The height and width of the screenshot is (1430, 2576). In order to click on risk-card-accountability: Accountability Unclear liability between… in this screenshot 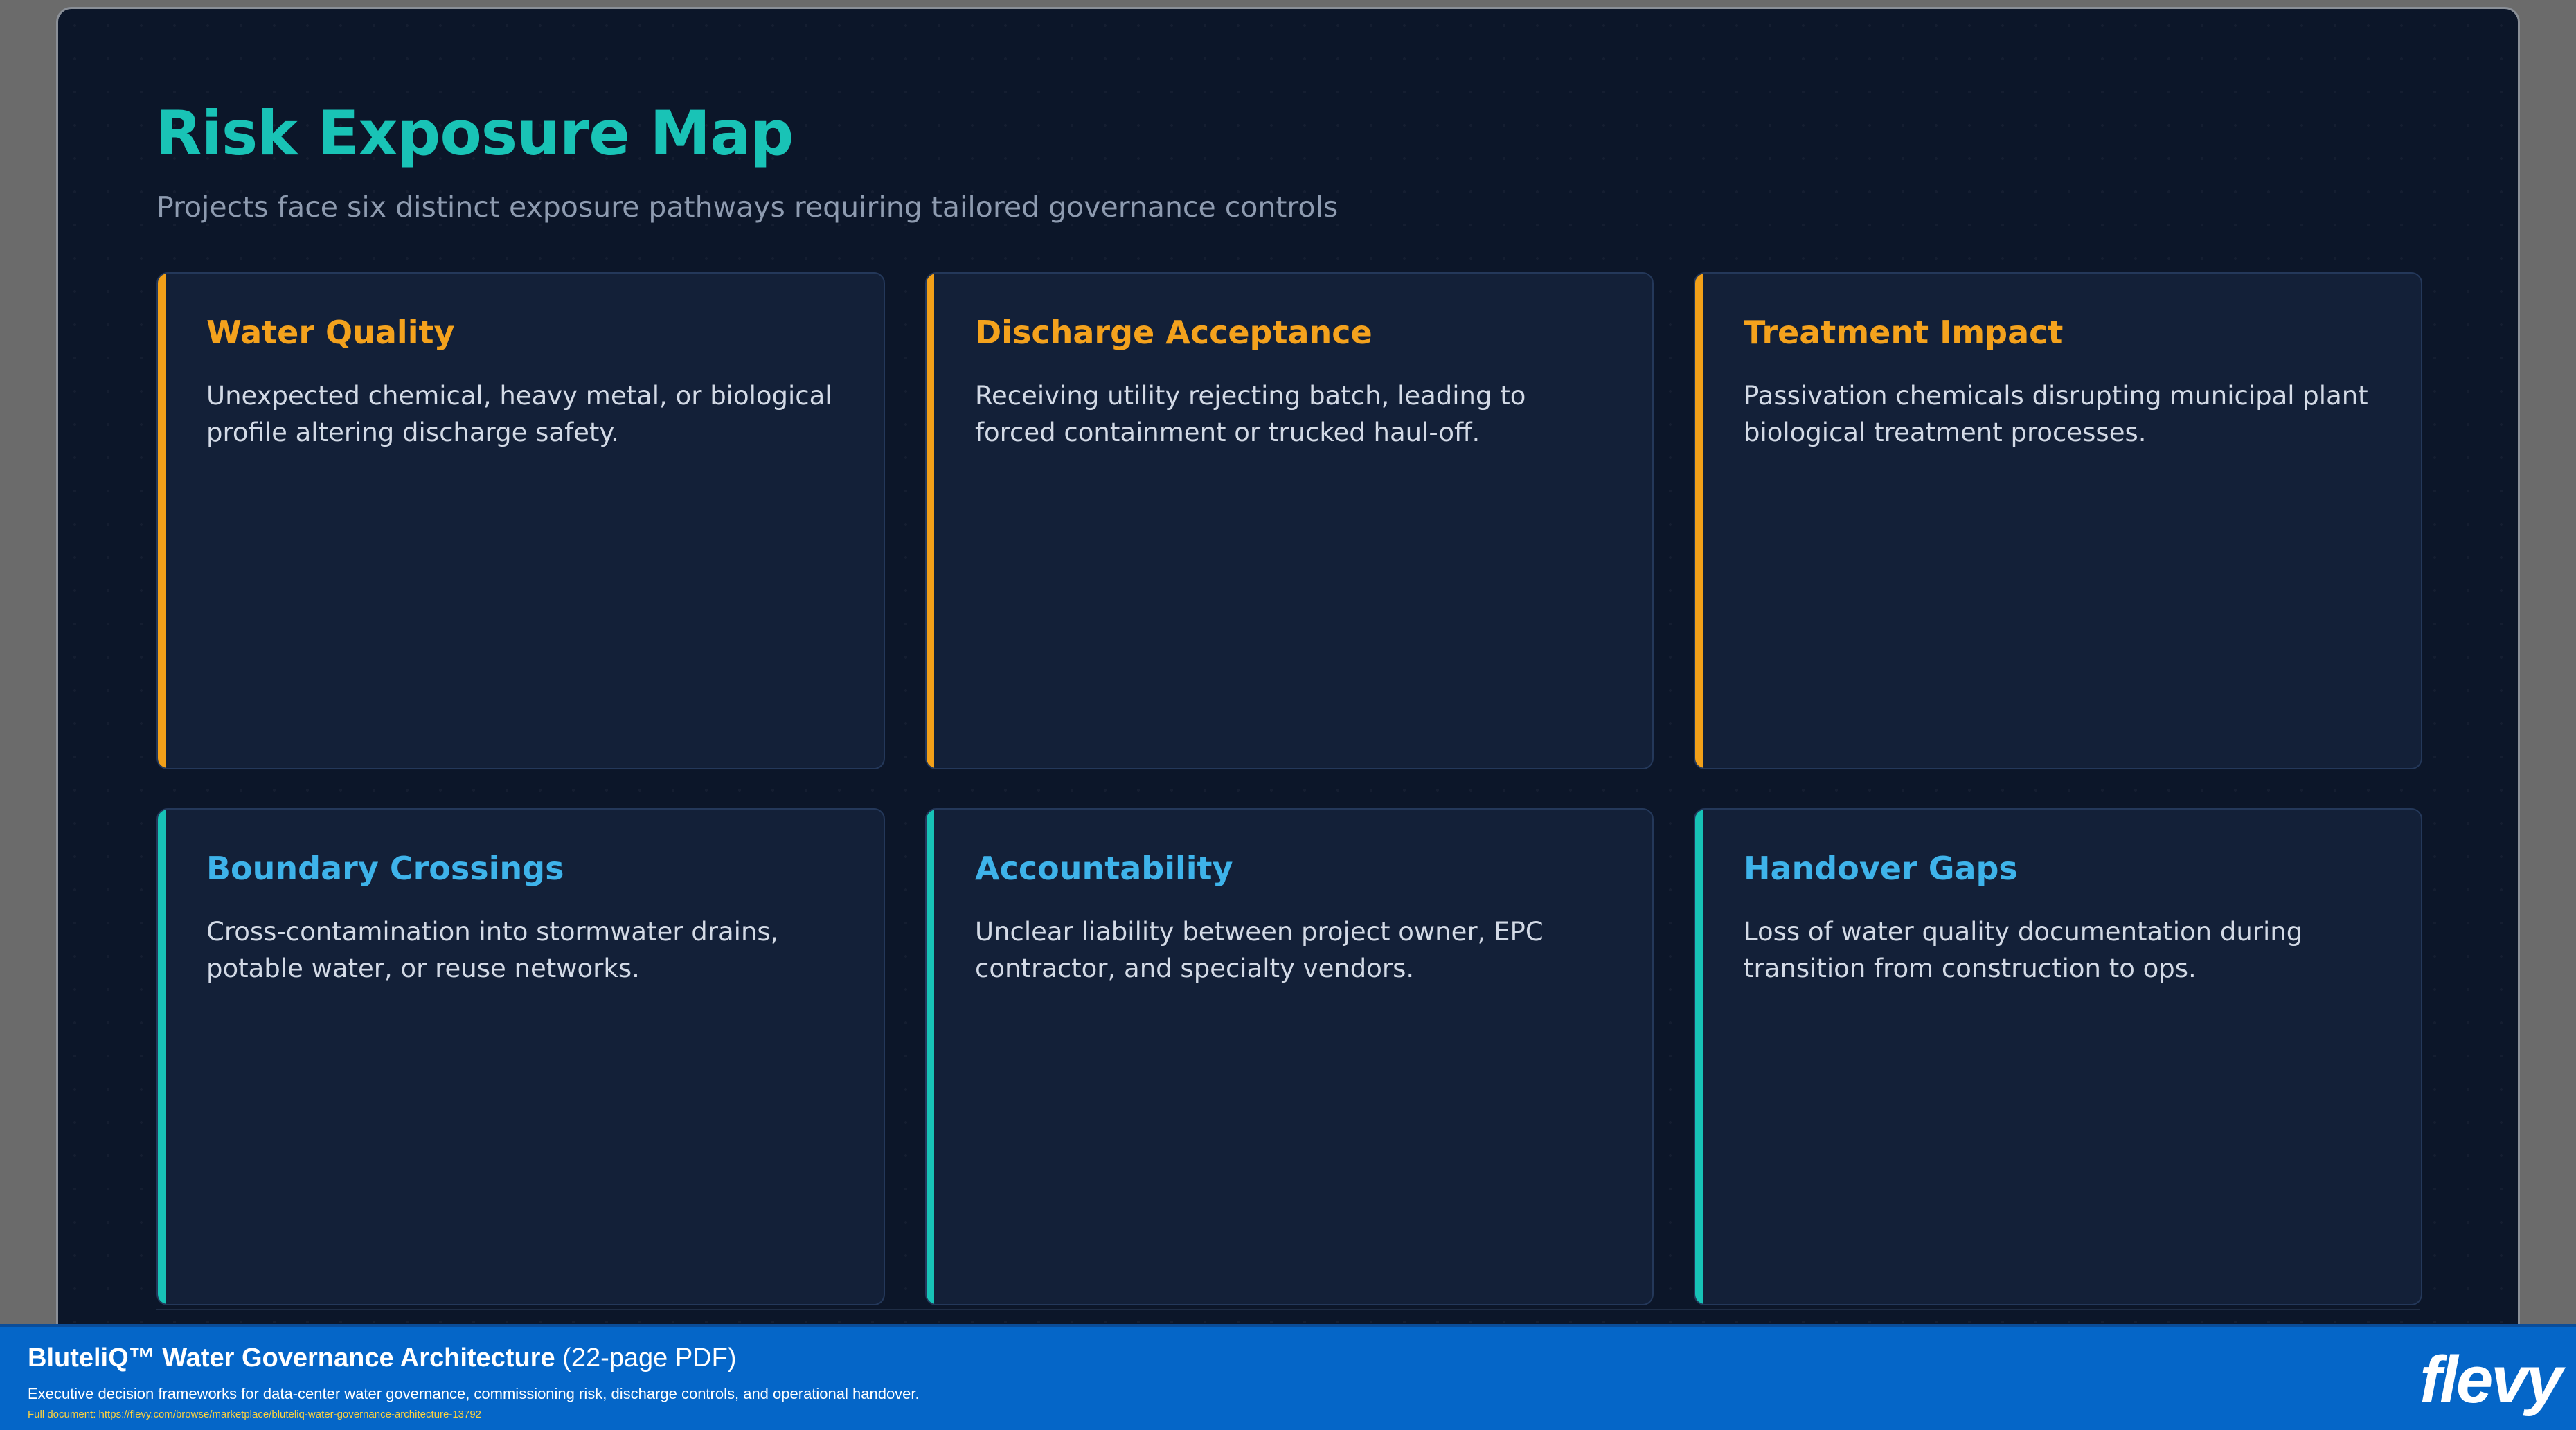, I will do `click(1289, 1056)`.